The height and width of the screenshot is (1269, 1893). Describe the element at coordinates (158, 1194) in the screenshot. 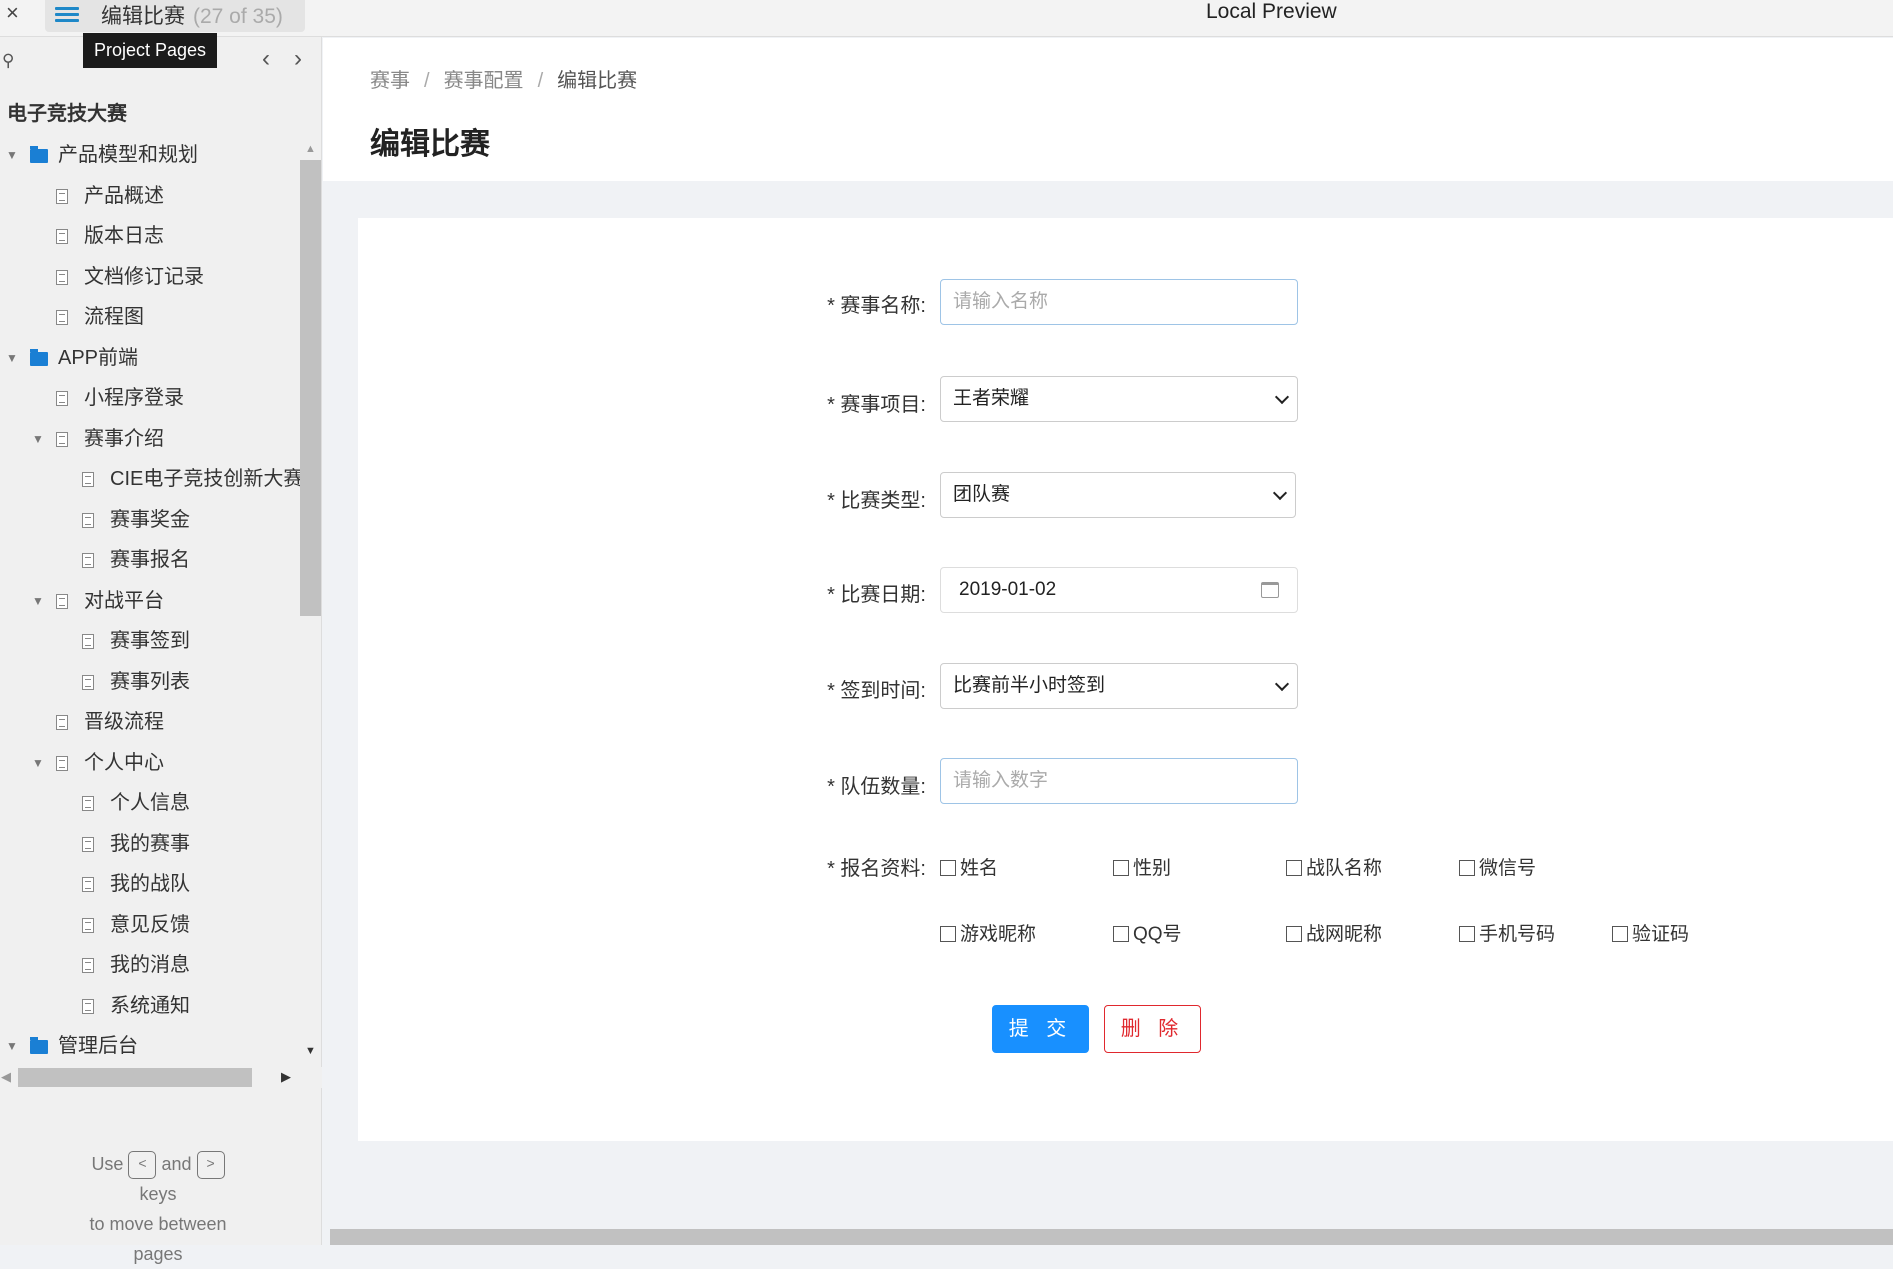

I see `help-text: keys` at that location.